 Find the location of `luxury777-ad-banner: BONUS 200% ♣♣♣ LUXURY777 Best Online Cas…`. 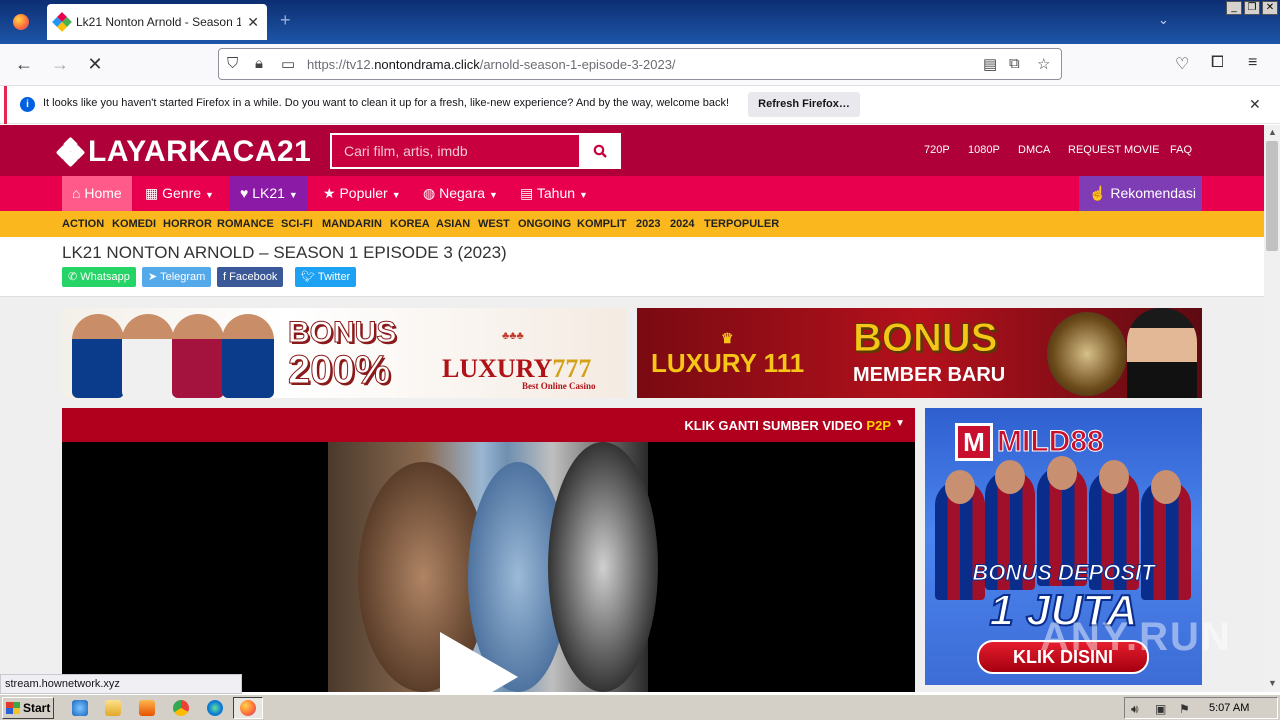

luxury777-ad-banner: BONUS 200% ♣♣♣ LUXURY777 Best Online Cas… is located at coordinates (344, 353).